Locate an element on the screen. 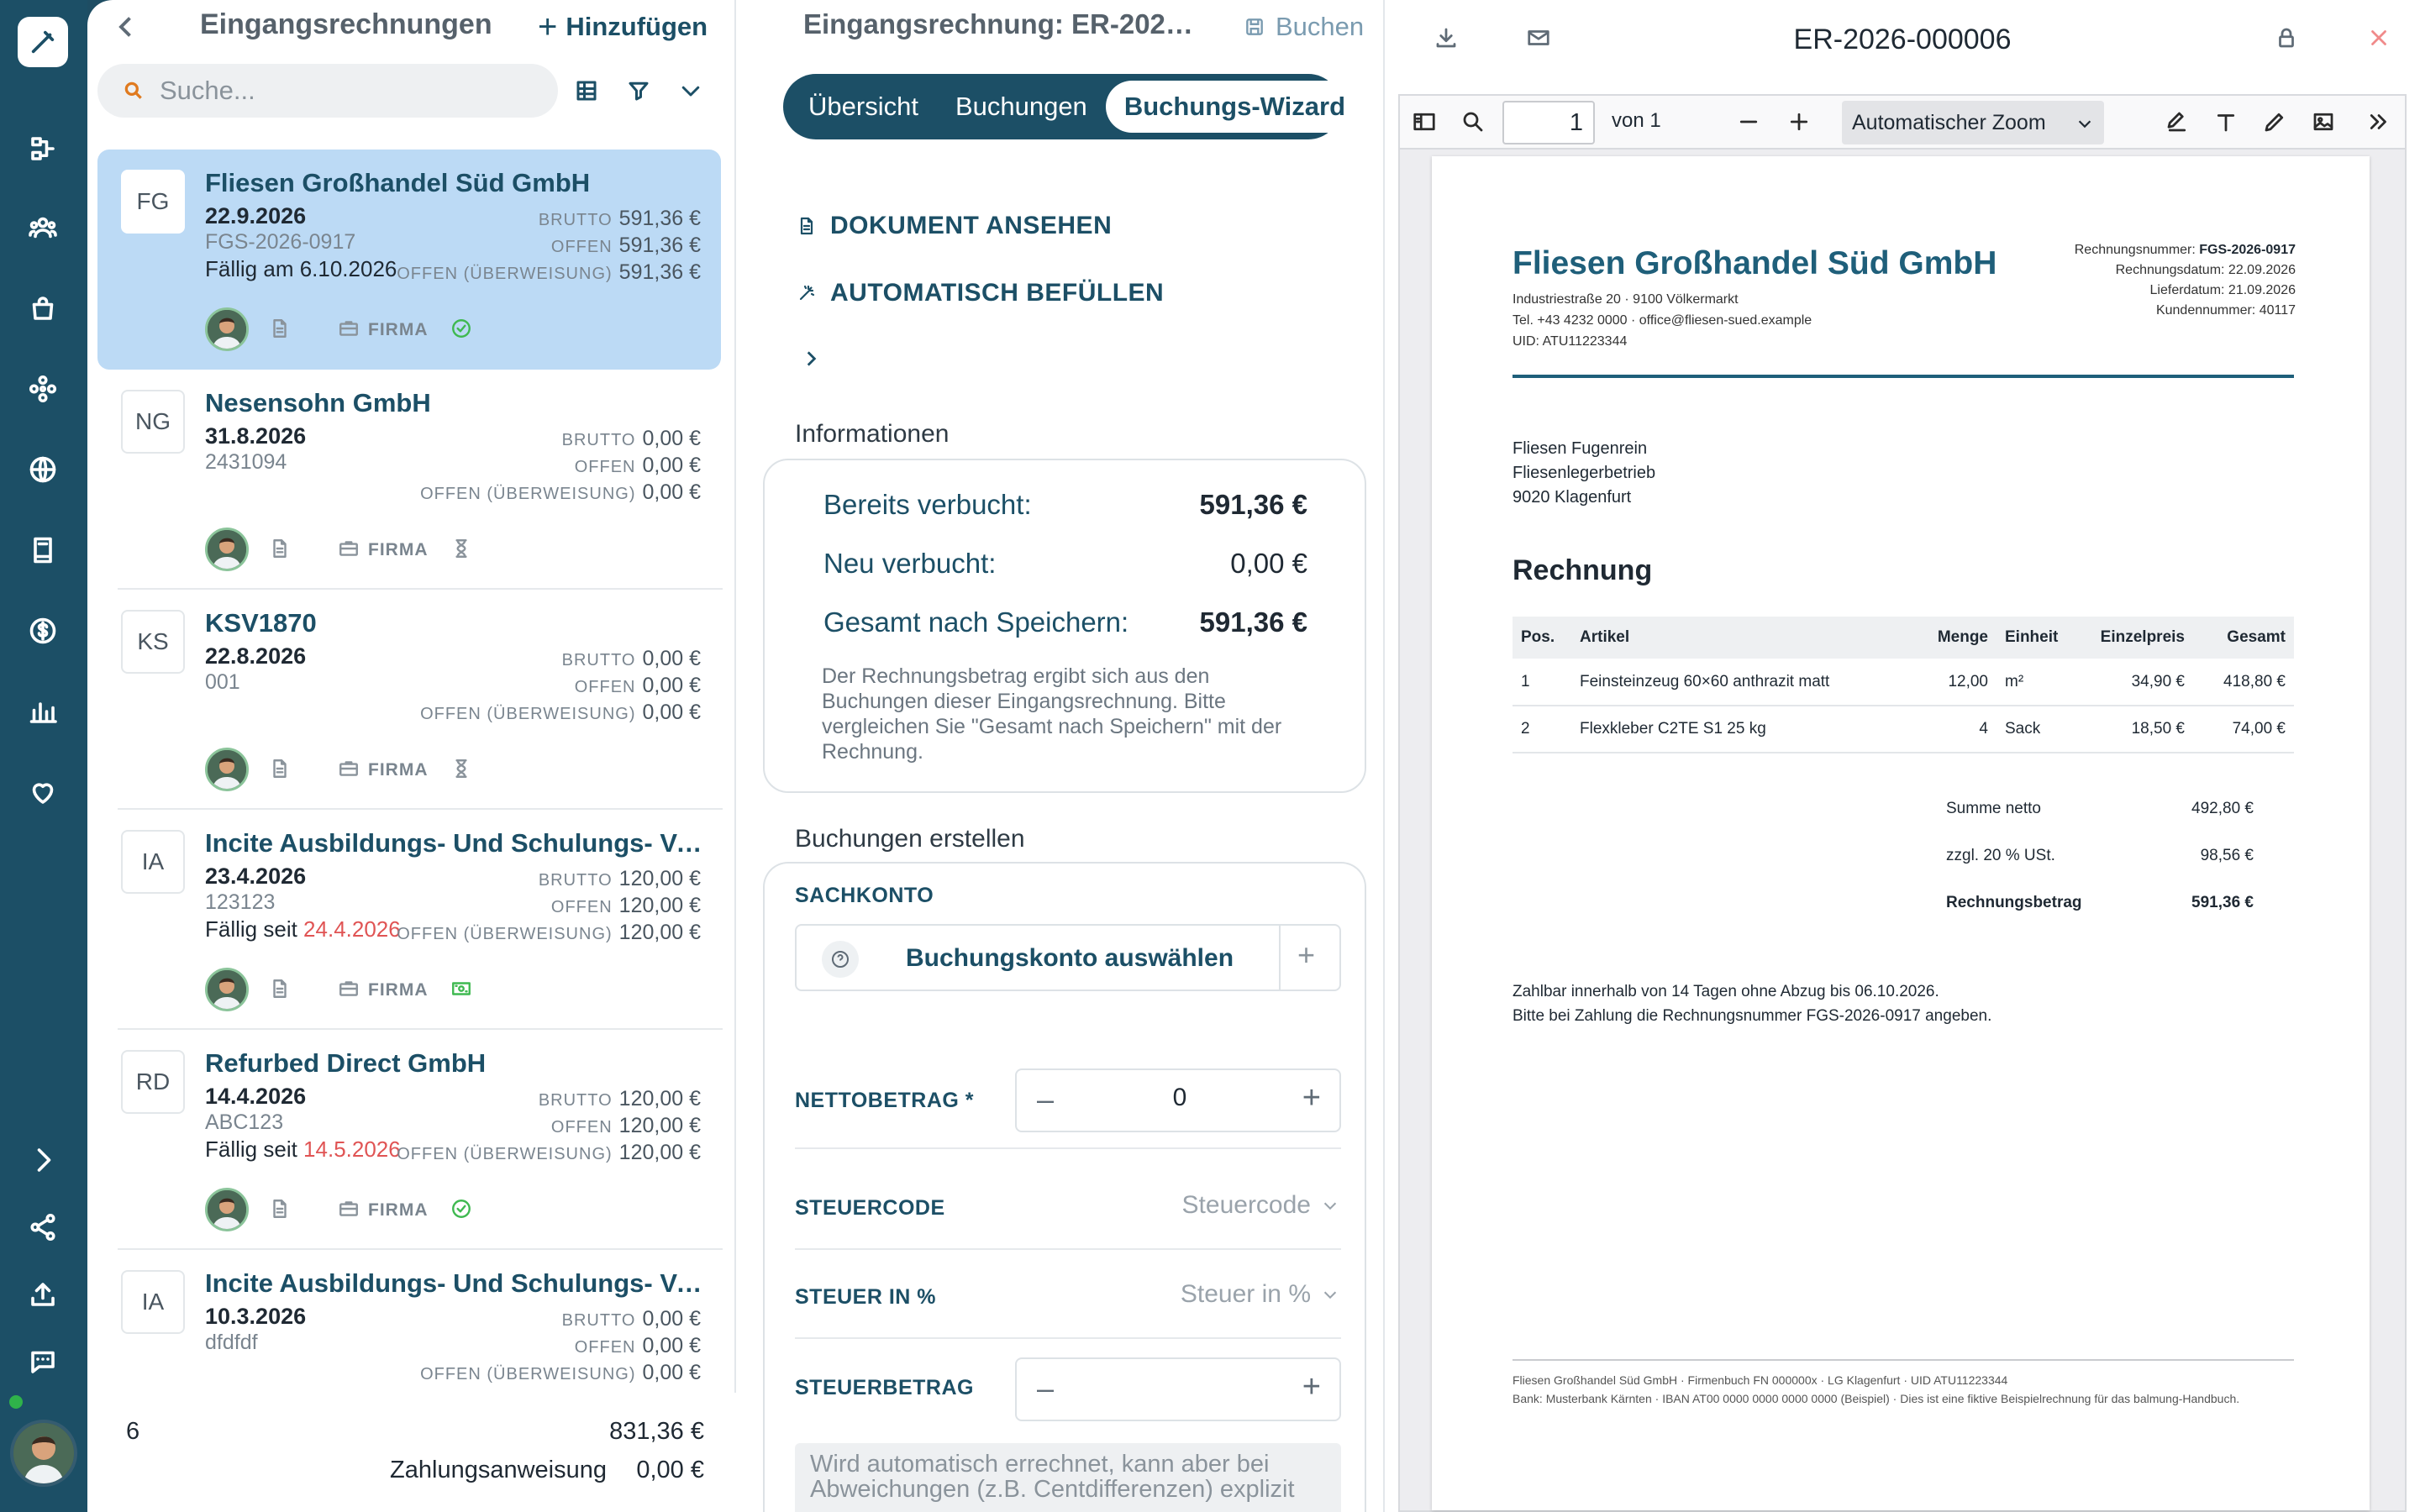 This screenshot has width=2420, height=1512. users-icon is located at coordinates (43, 227).